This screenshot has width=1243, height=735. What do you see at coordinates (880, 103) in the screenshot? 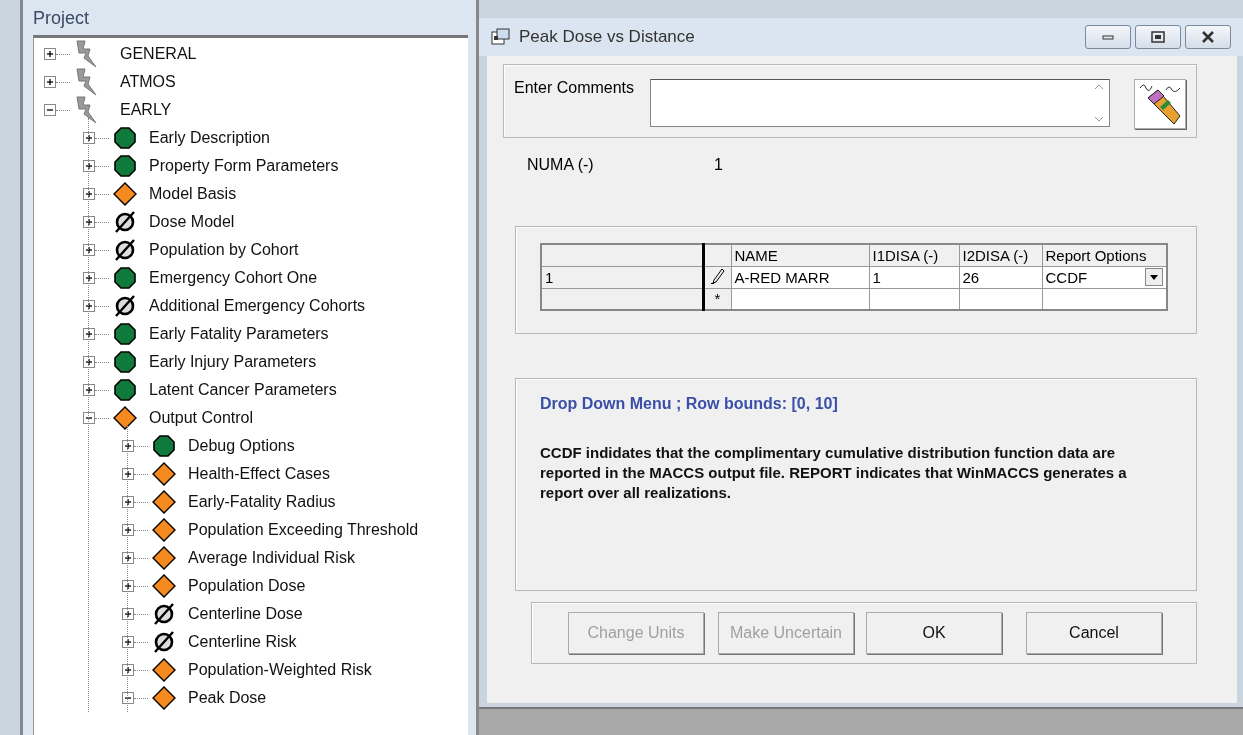
I see `comments-field` at bounding box center [880, 103].